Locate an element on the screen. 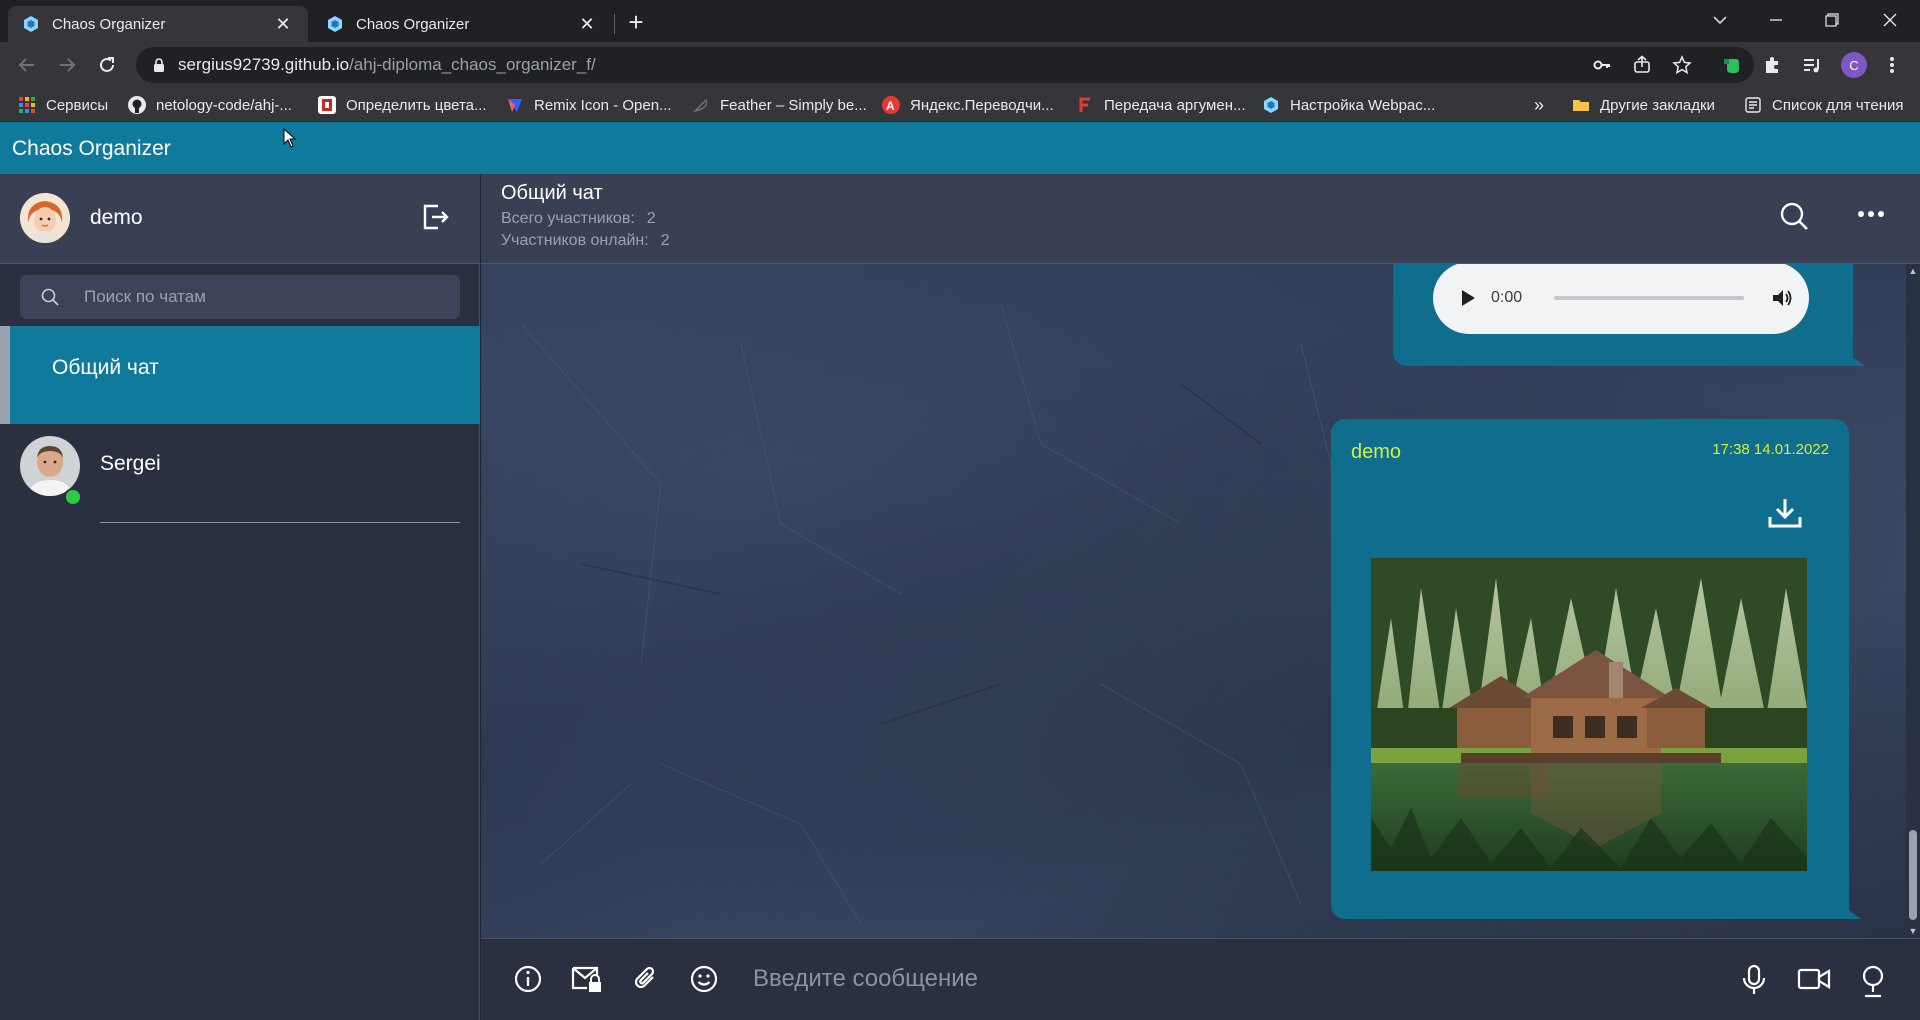 This screenshot has height=1020, width=1920. reload-icon is located at coordinates (107, 65).